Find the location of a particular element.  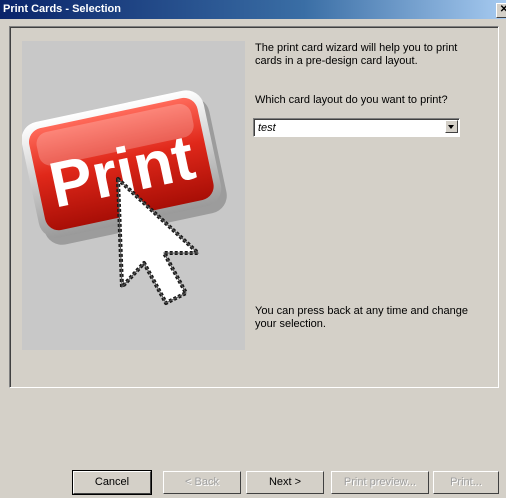

next-button: Next > is located at coordinates (285, 482).